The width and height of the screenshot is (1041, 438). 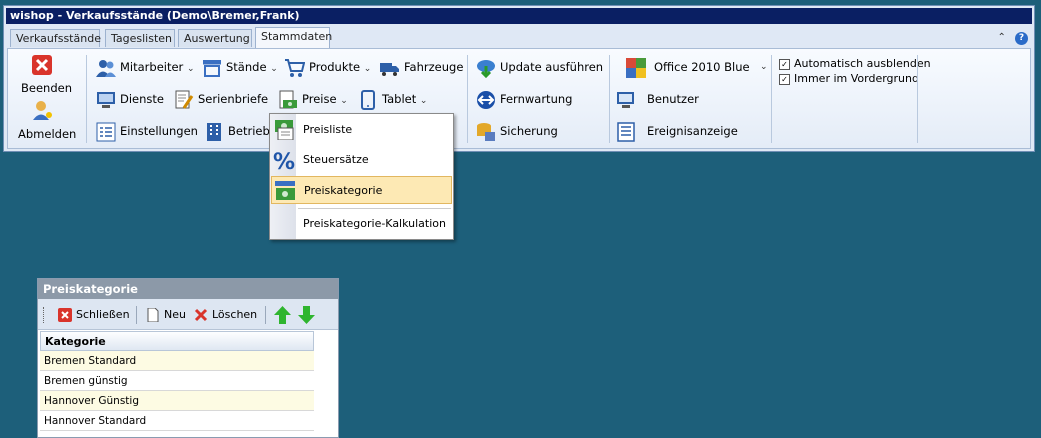 What do you see at coordinates (159, 131) in the screenshot?
I see `einstellungen-label: Einstellungen` at bounding box center [159, 131].